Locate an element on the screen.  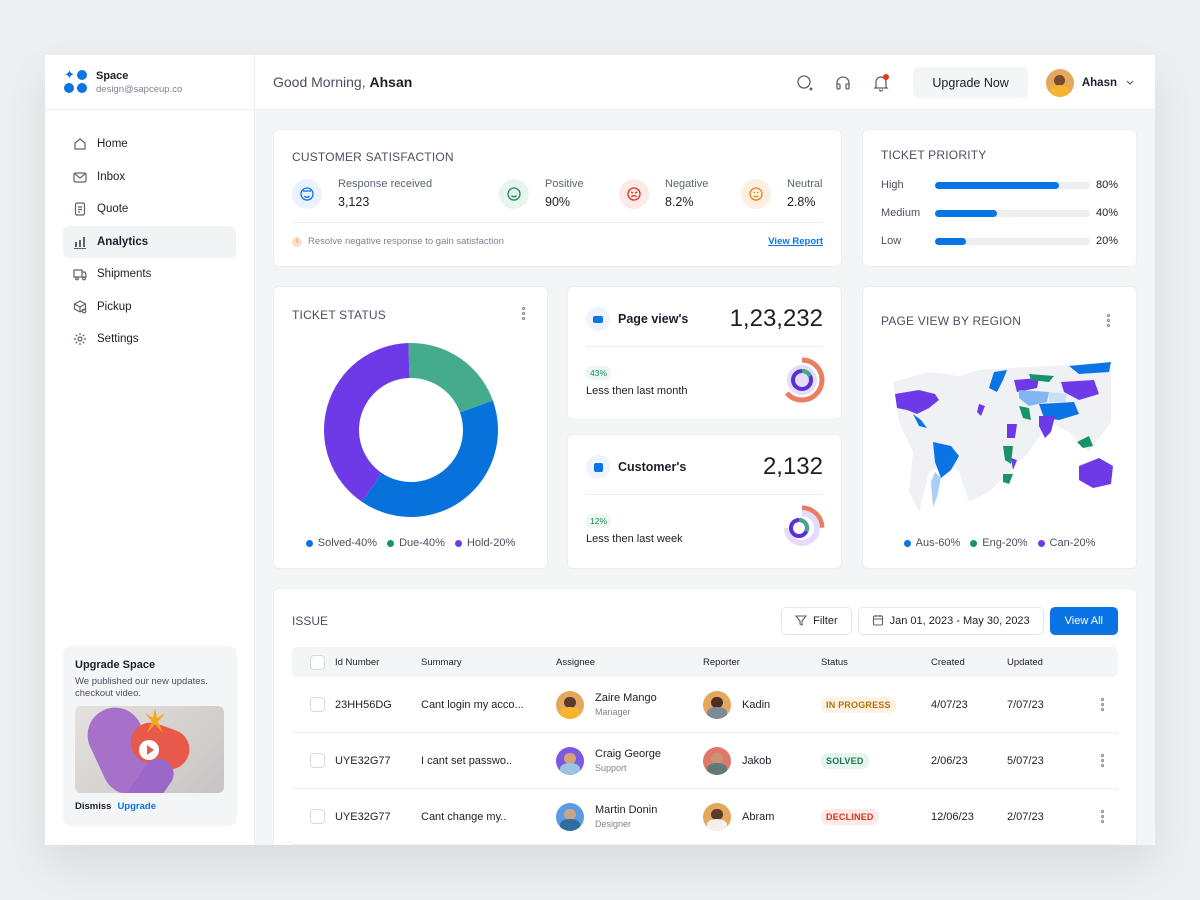
legend-item-can: Can-20% is located at coordinates (1066, 543).